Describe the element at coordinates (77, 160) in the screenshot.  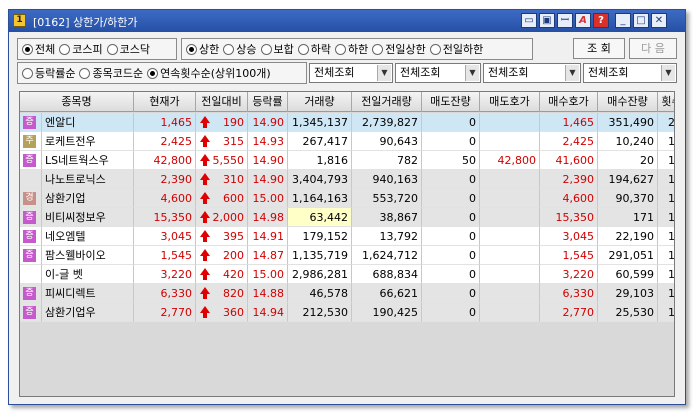
I see `cell-text: LS네트웍스우` at that location.